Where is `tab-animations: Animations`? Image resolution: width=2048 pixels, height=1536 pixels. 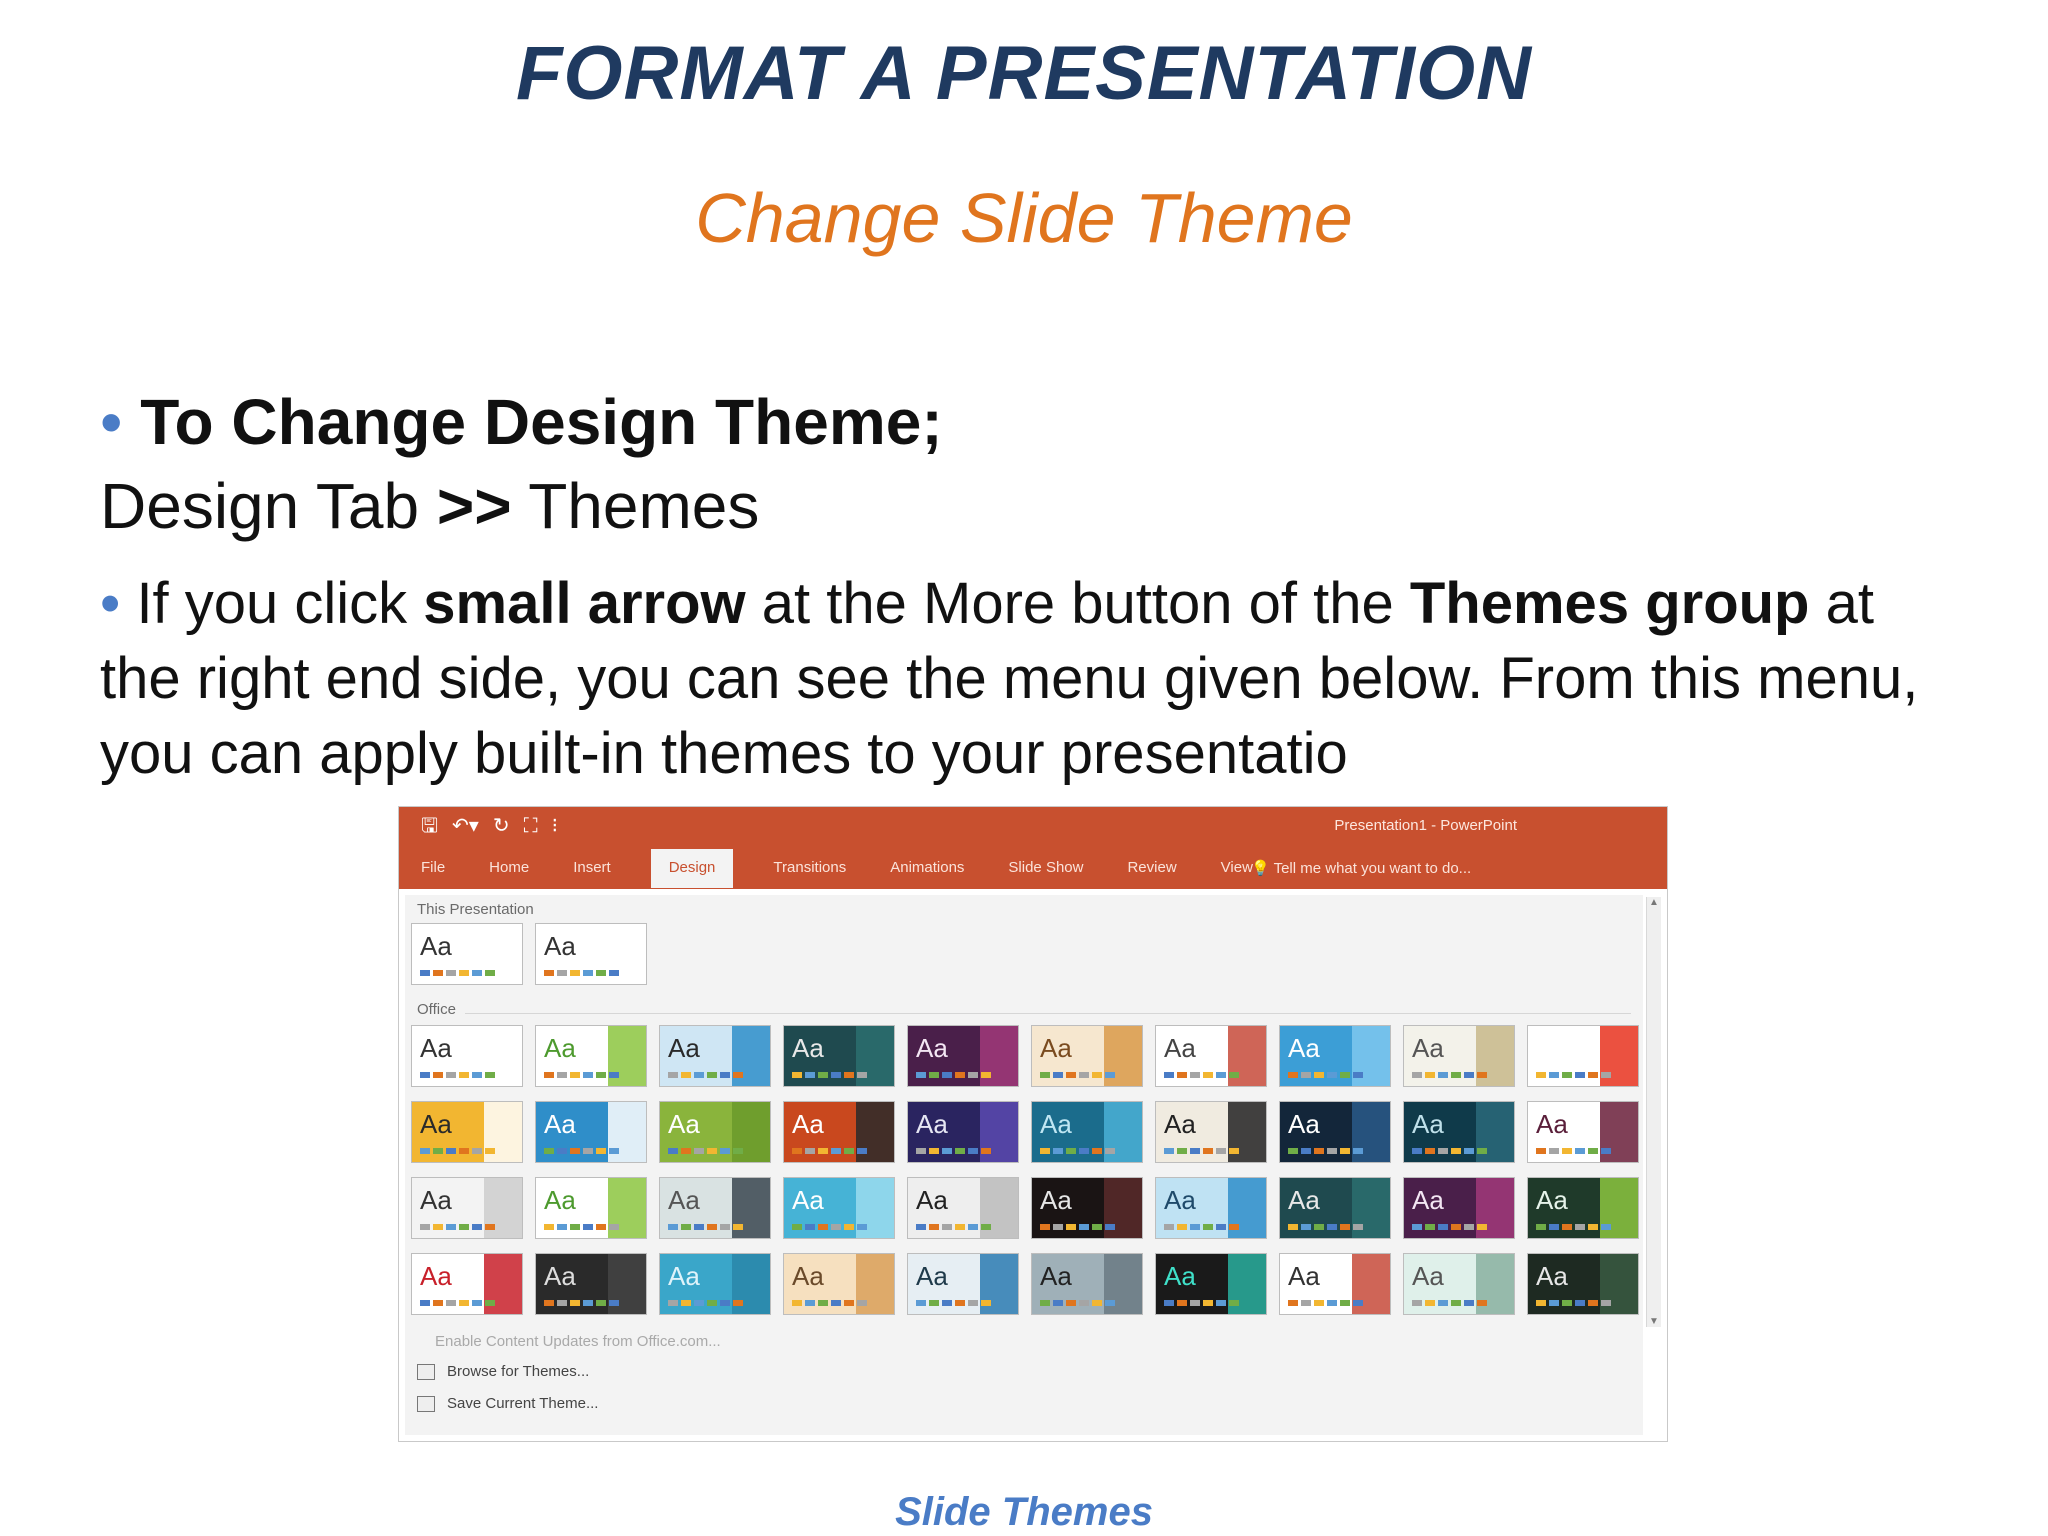
tab-animations: Animations is located at coordinates (927, 873).